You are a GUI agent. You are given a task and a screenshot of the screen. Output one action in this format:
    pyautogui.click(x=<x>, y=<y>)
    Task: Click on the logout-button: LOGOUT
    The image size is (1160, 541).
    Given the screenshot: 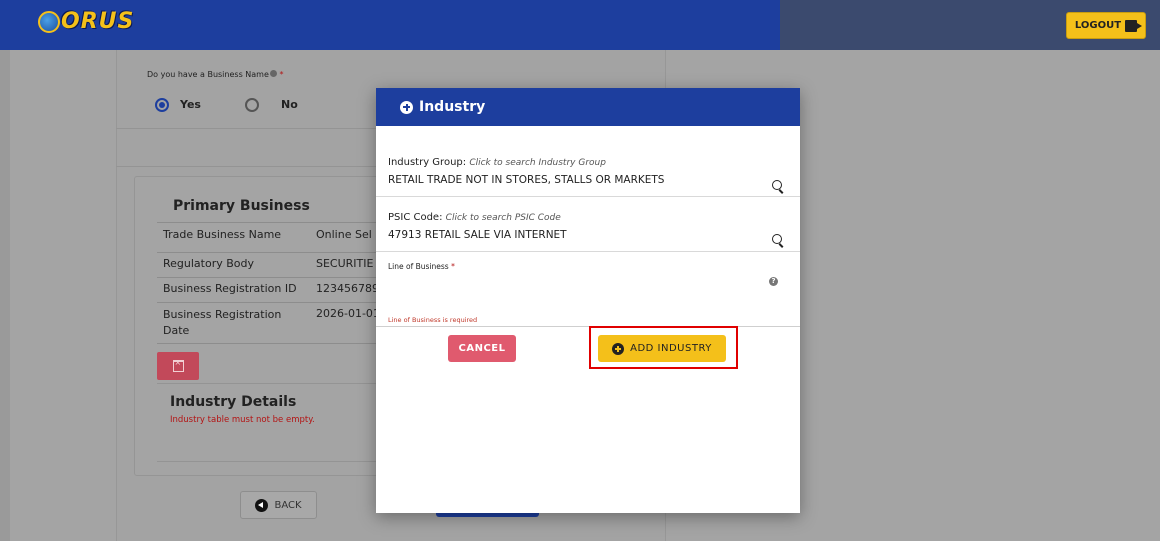 What is the action you would take?
    pyautogui.click(x=1106, y=25)
    